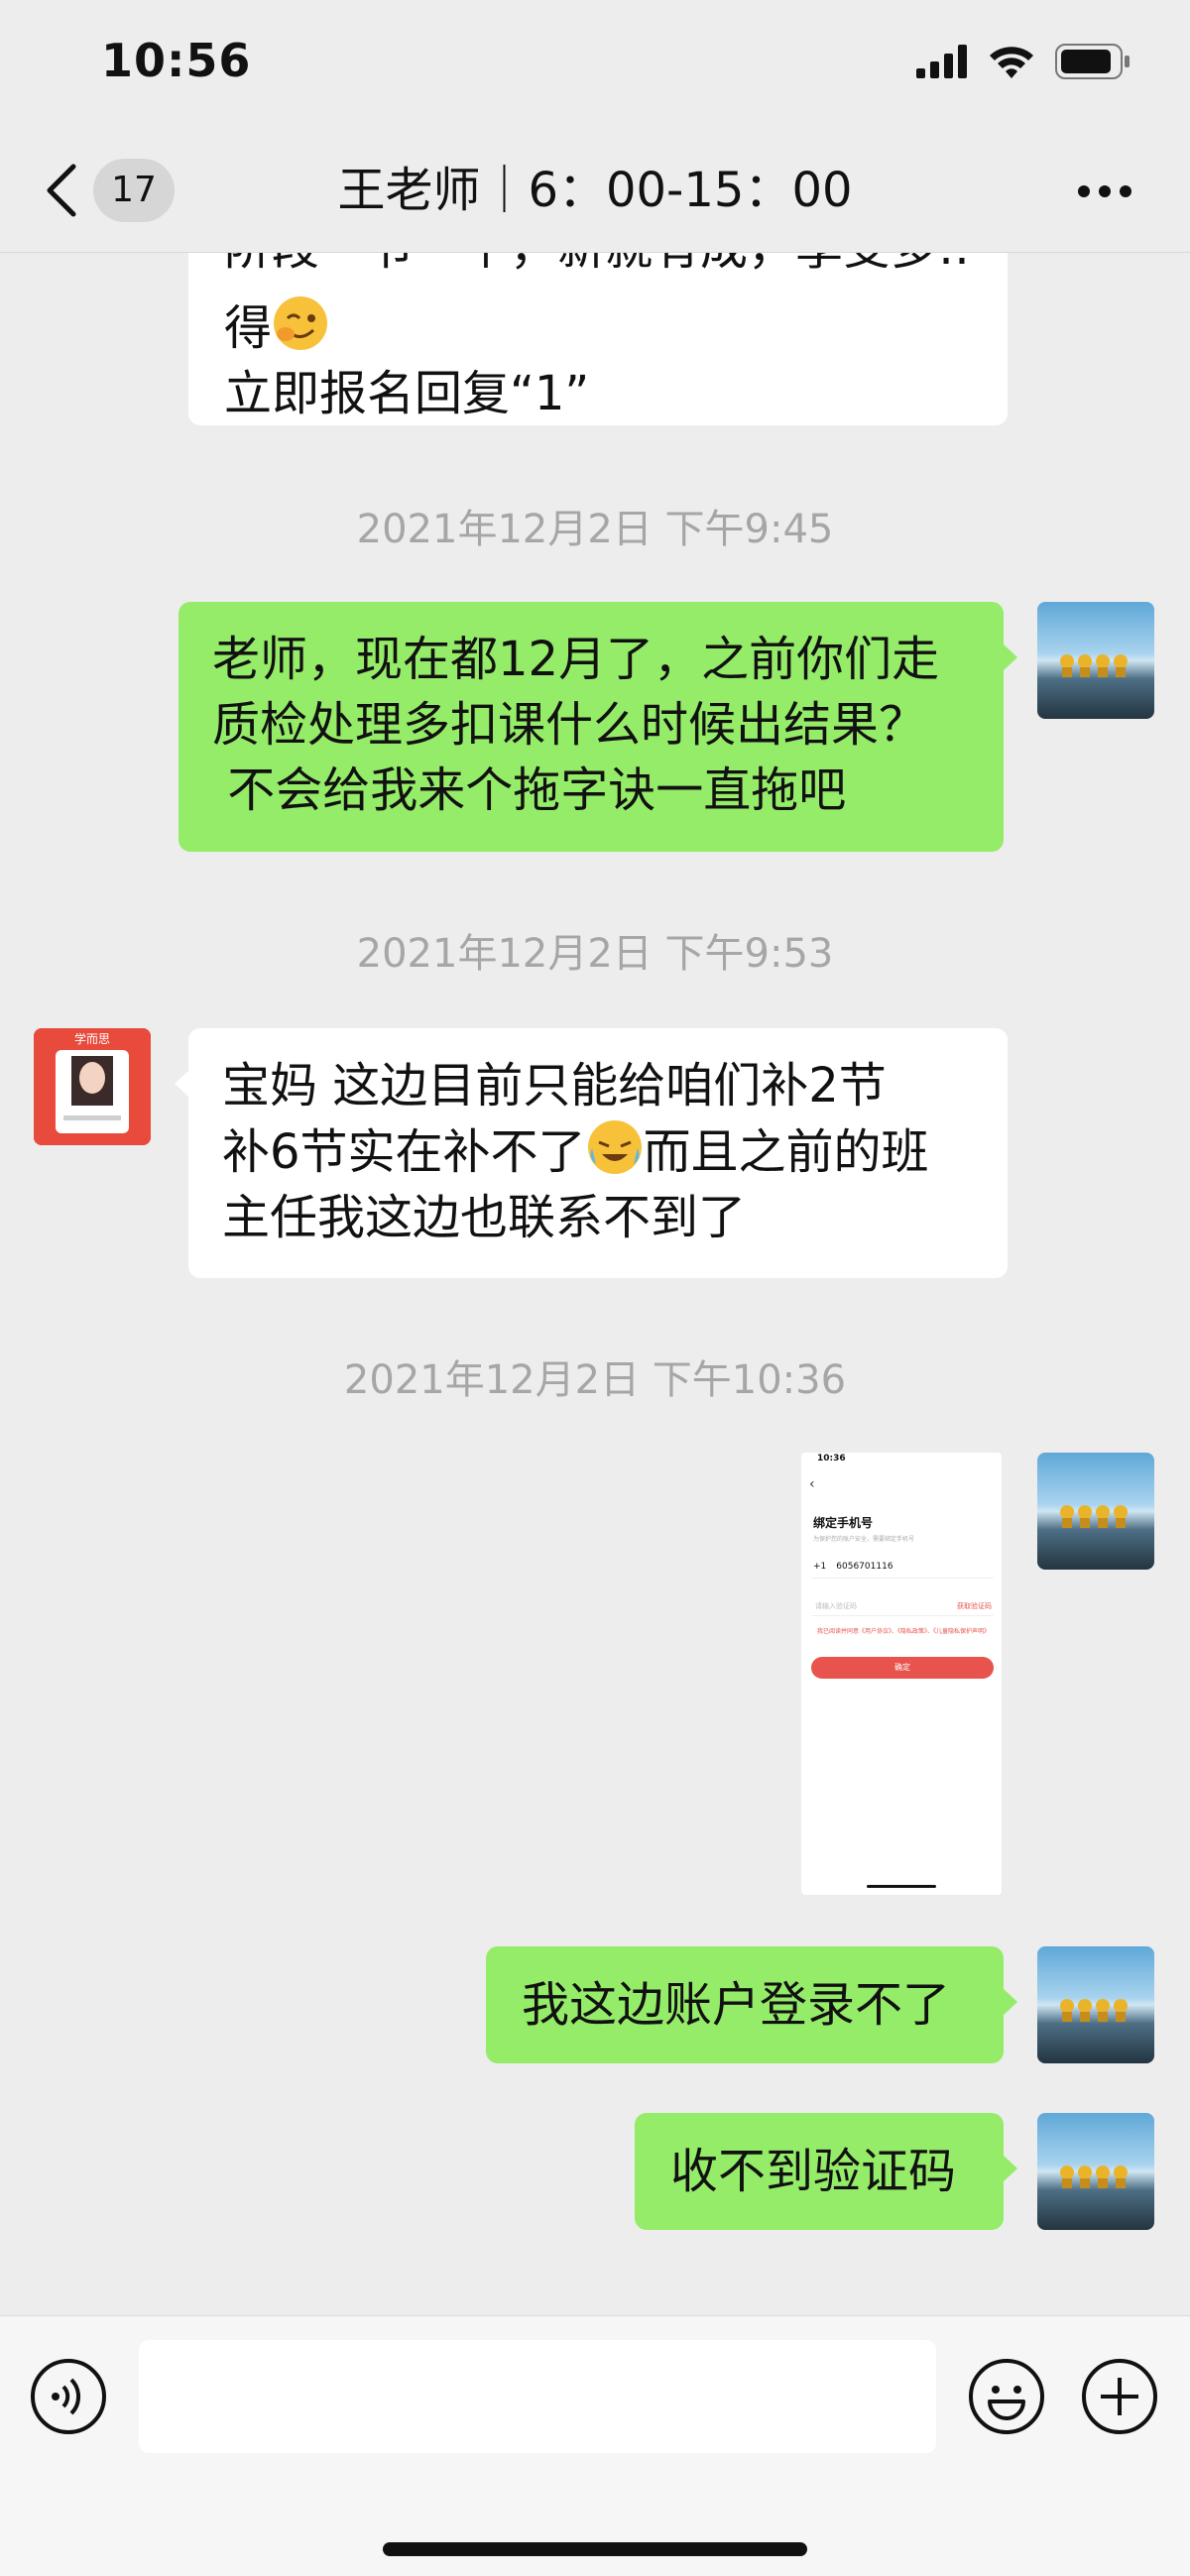 This screenshot has height=2576, width=1190. What do you see at coordinates (68, 2396) in the screenshot?
I see `voice-icon` at bounding box center [68, 2396].